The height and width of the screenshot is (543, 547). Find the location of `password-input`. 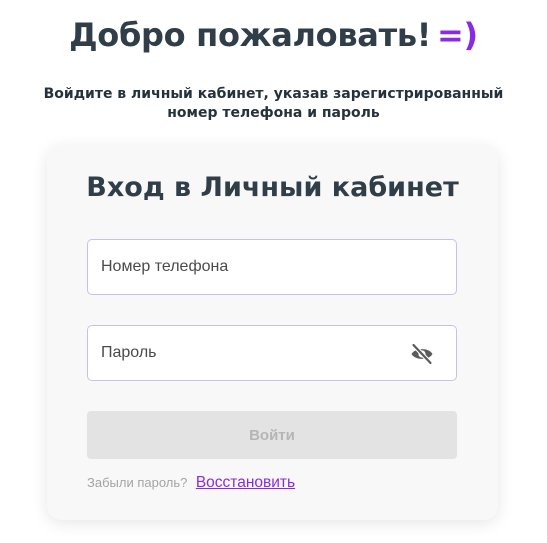

password-input is located at coordinates (272, 353).